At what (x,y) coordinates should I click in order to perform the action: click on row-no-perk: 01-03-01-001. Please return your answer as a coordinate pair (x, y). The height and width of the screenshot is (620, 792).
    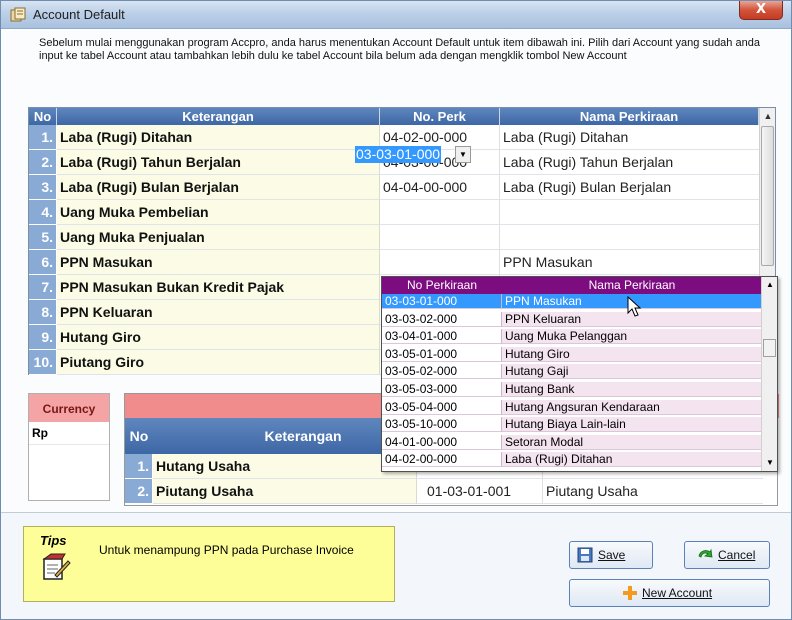
    Looking at the image, I should click on (480, 491).